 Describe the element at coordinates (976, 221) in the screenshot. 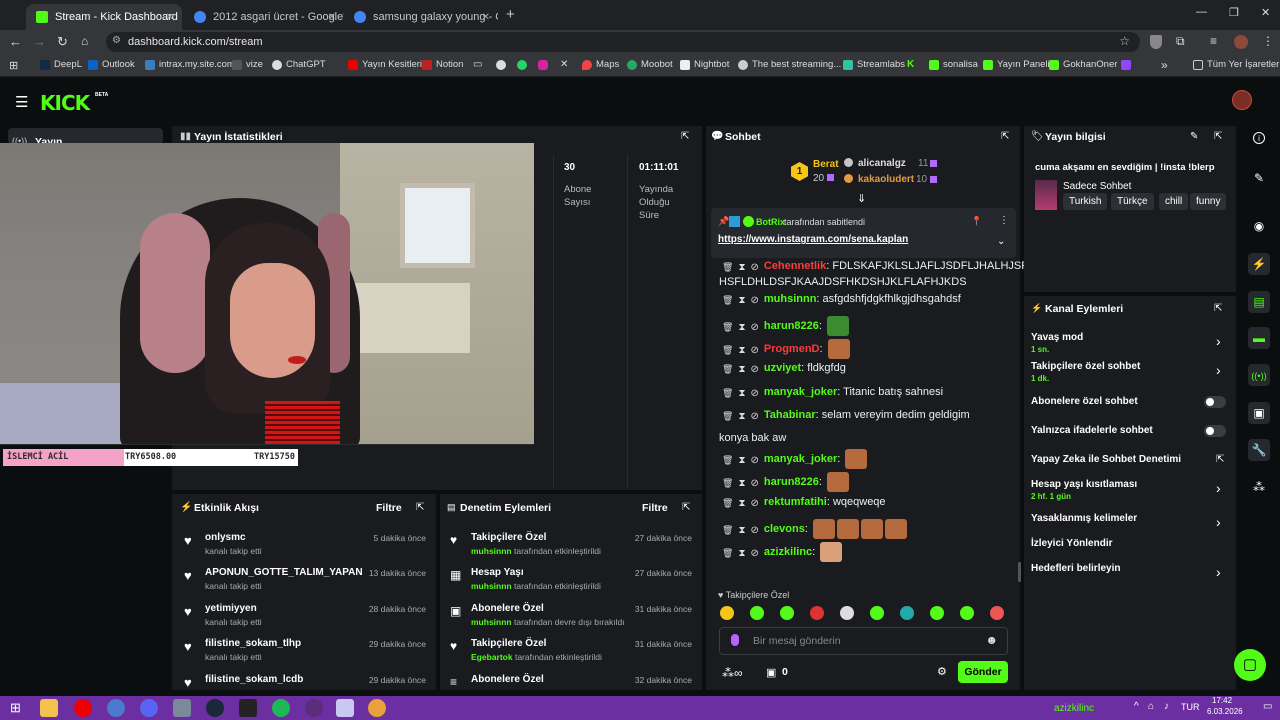

I see `unpin-icon: 📍` at that location.